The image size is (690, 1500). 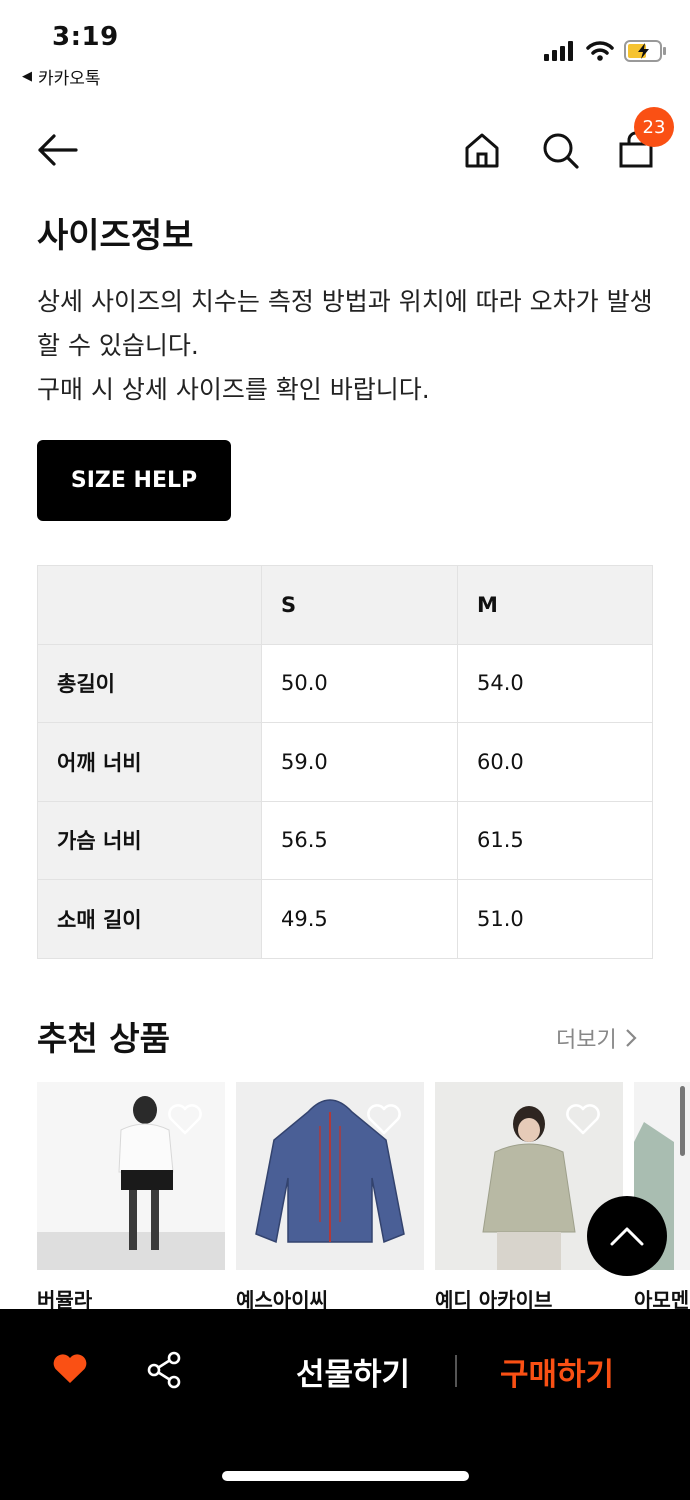 What do you see at coordinates (164, 1370) in the screenshot?
I see `share-icon` at bounding box center [164, 1370].